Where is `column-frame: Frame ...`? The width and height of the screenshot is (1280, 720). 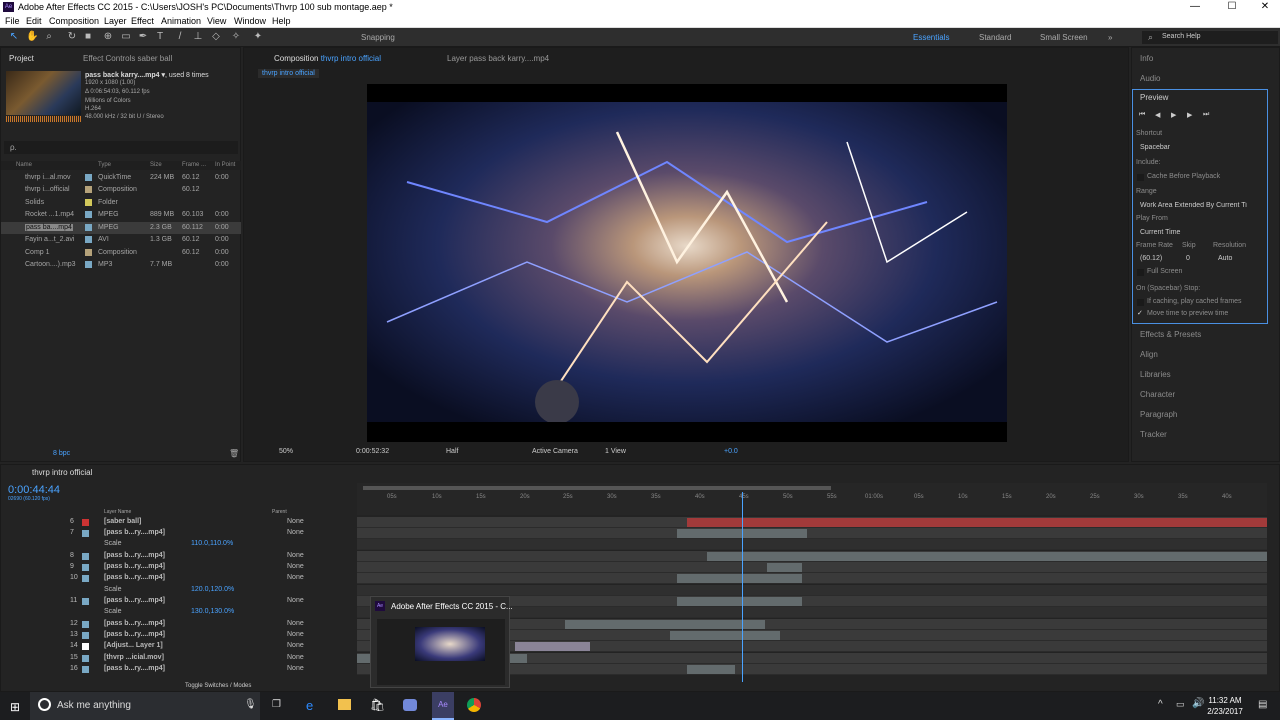
column-frame: Frame ... is located at coordinates (194, 165).